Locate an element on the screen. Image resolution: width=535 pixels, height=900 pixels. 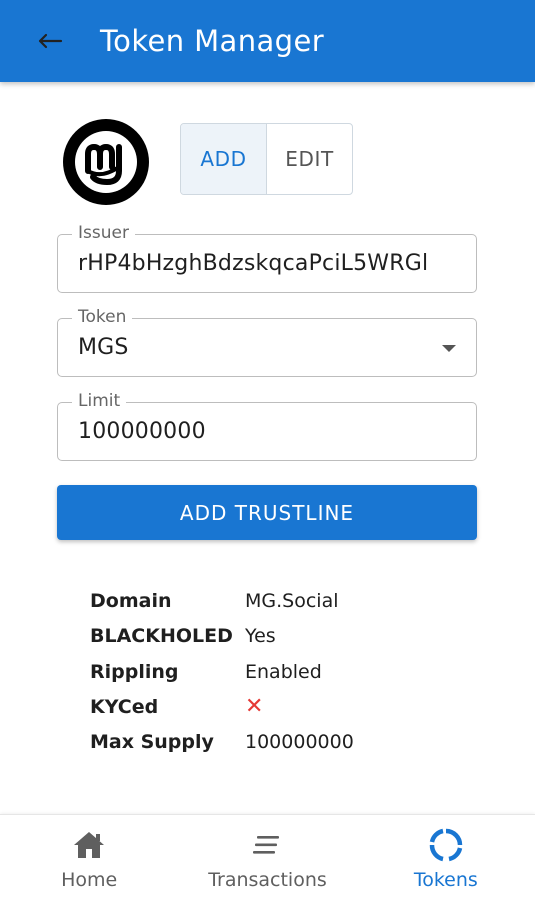
issuer-field: Issuer rHP4bHzghBdzskqcaPciL5WRGl is located at coordinates (267, 258).